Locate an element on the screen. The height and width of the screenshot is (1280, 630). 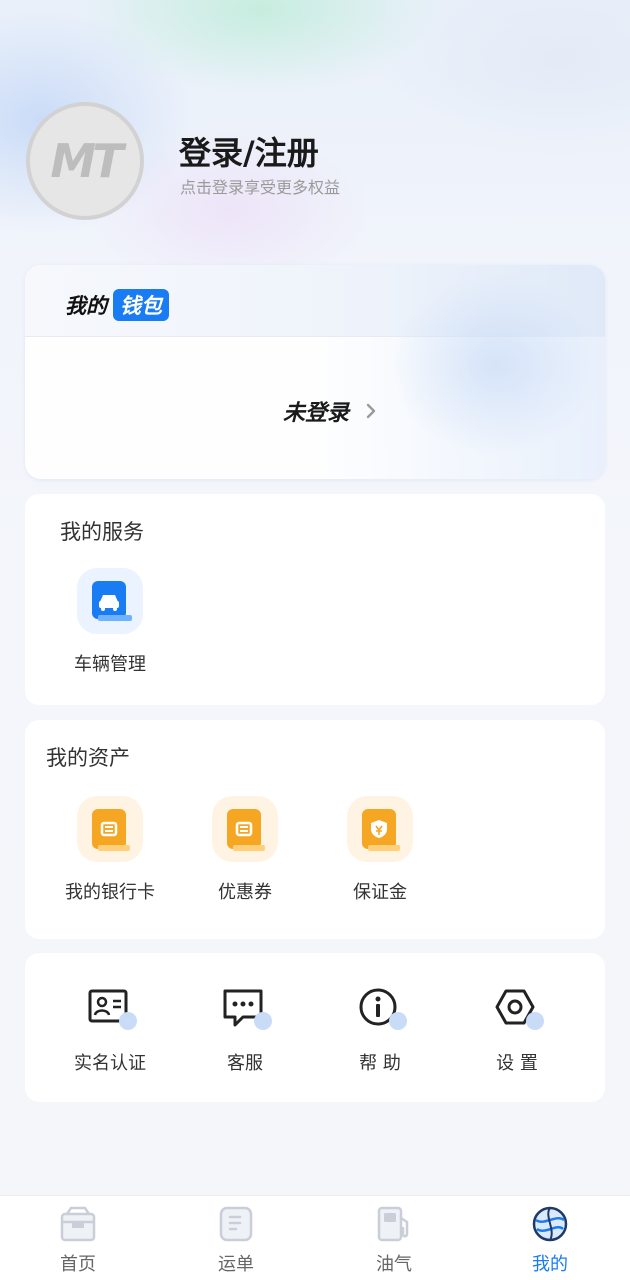
asset-item-label: 优惠券 is located at coordinates (245, 892).